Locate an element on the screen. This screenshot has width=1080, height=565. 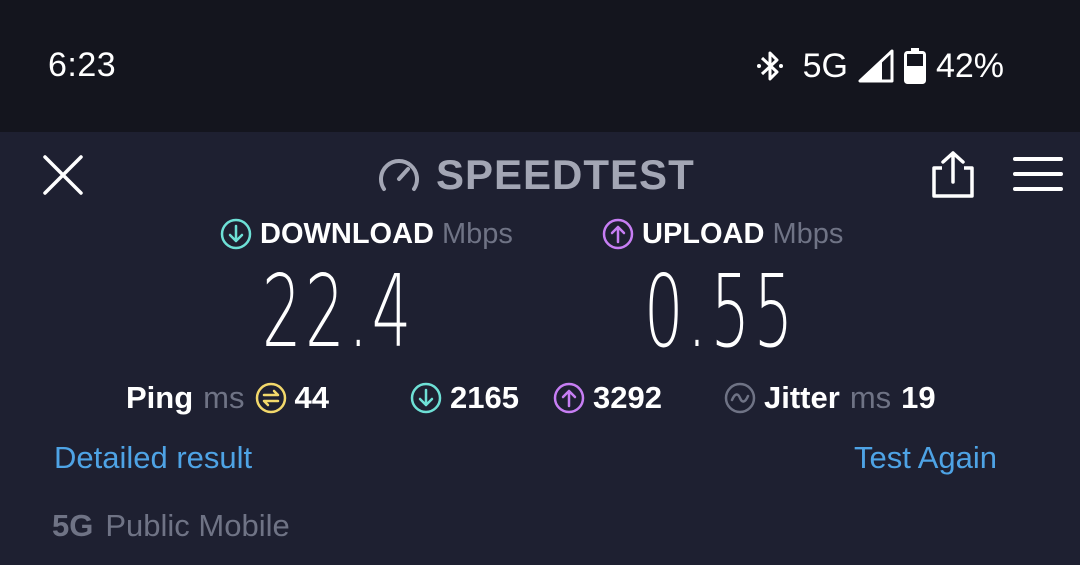
share-button is located at coordinates (953, 175).